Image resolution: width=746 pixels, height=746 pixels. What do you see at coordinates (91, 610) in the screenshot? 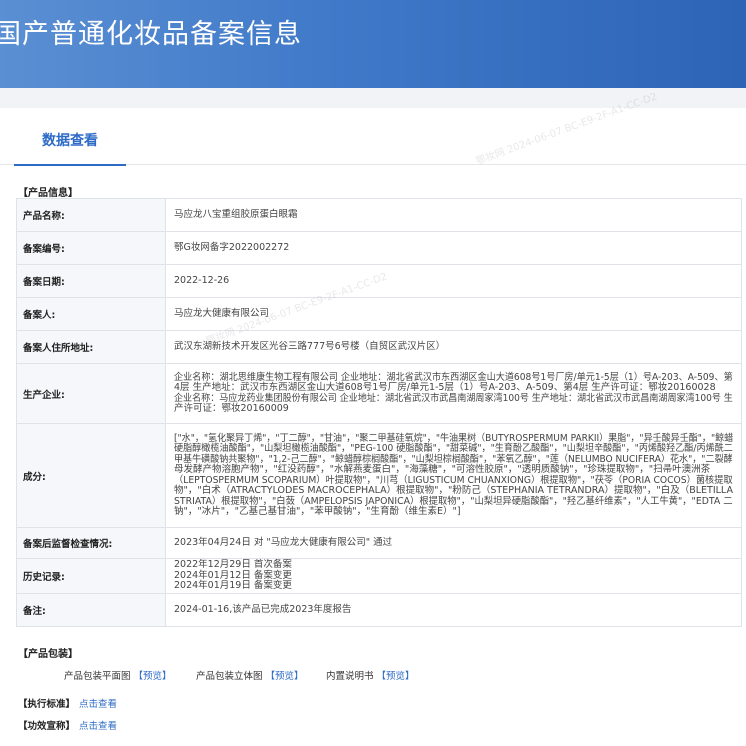
I see `info-row-label: 备注:` at bounding box center [91, 610].